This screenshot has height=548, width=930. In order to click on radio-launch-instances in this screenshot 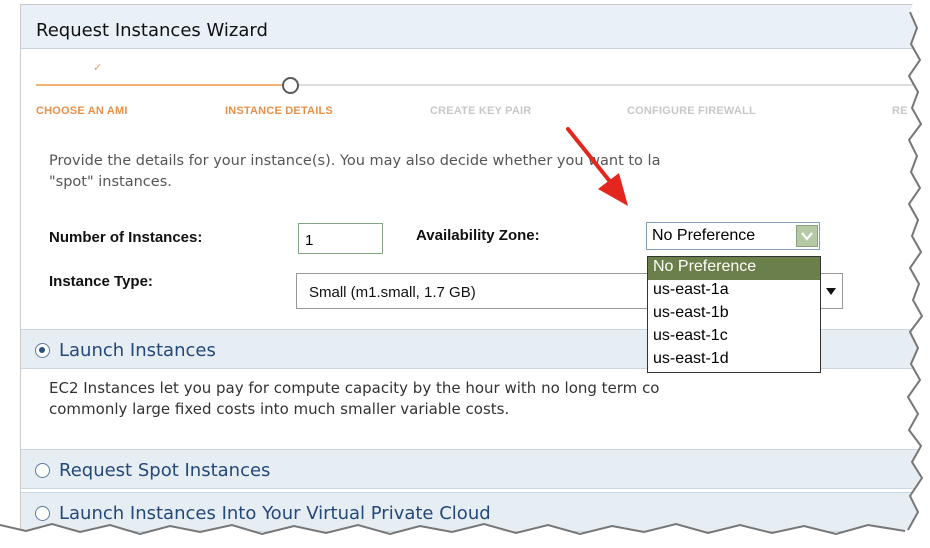, I will do `click(42, 350)`.